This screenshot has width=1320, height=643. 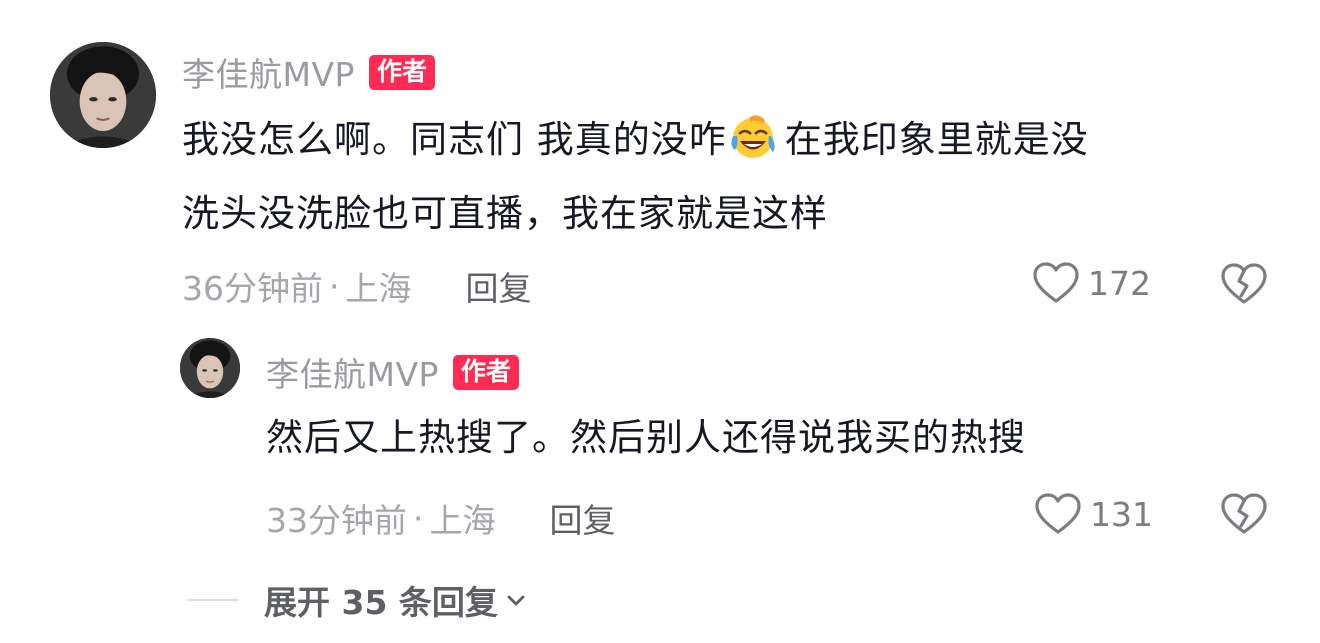 I want to click on expand-replies-label: 展开 35 条回复, so click(x=381, y=600).